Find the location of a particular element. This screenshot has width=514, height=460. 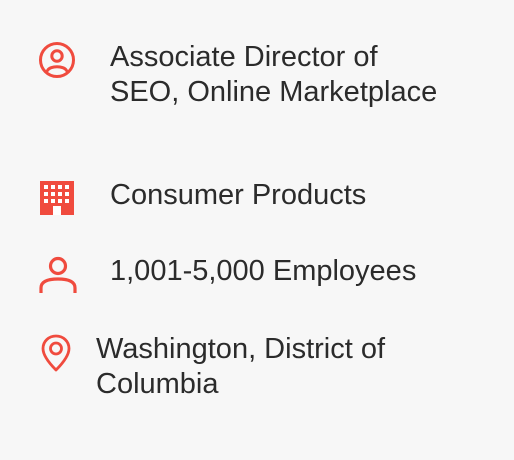

company-size-text: 1,001-5,000 Employees is located at coordinates (263, 271).